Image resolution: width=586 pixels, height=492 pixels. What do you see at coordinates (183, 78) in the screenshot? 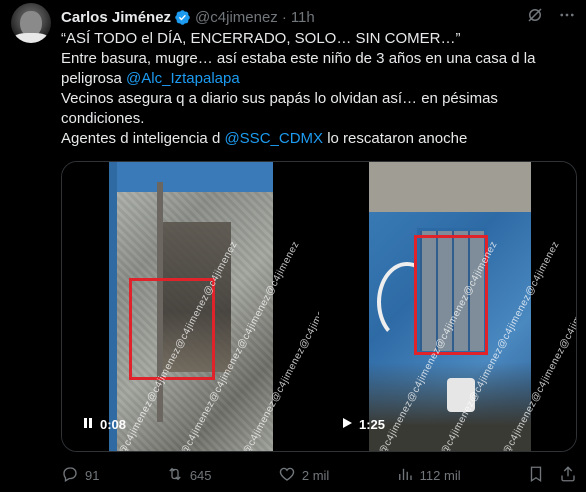
I see `mention-link: @Alc_Iztapalapa` at bounding box center [183, 78].